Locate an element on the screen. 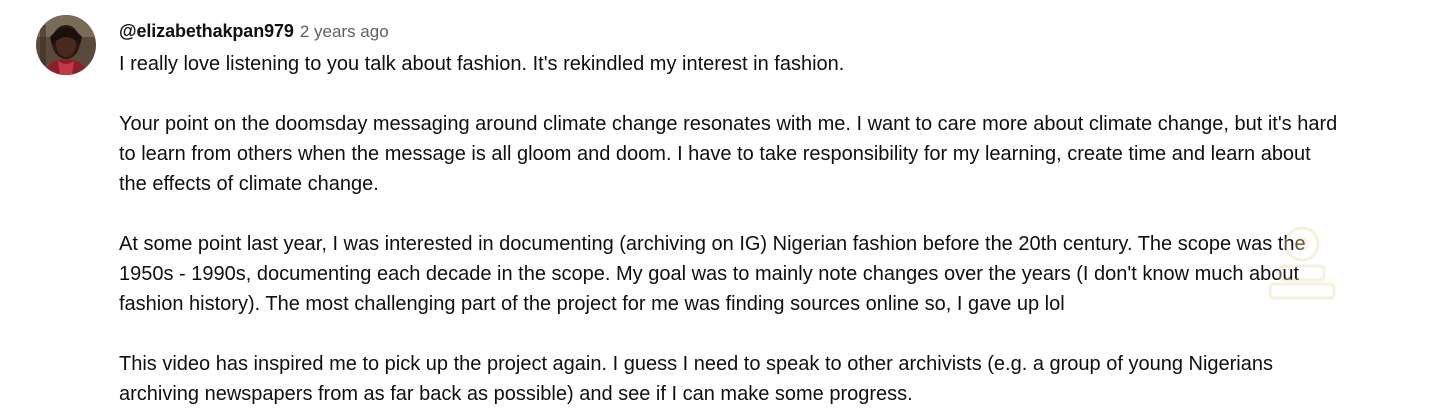 The height and width of the screenshot is (417, 1456). comment-author: @elizabethakpan979 is located at coordinates (206, 31).